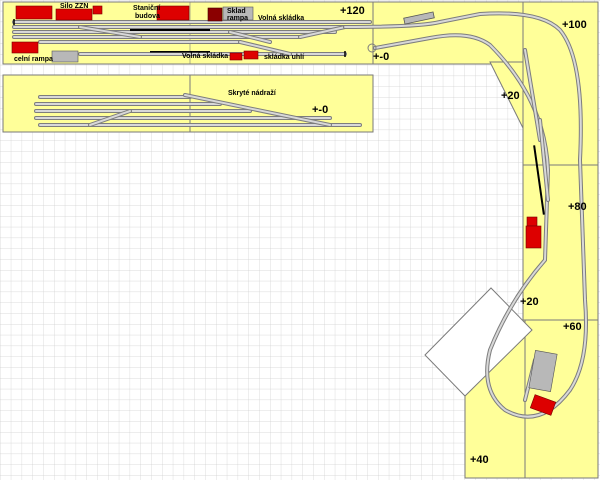  Describe the element at coordinates (510, 96) in the screenshot. I see `elev-20-upper: +20` at that location.